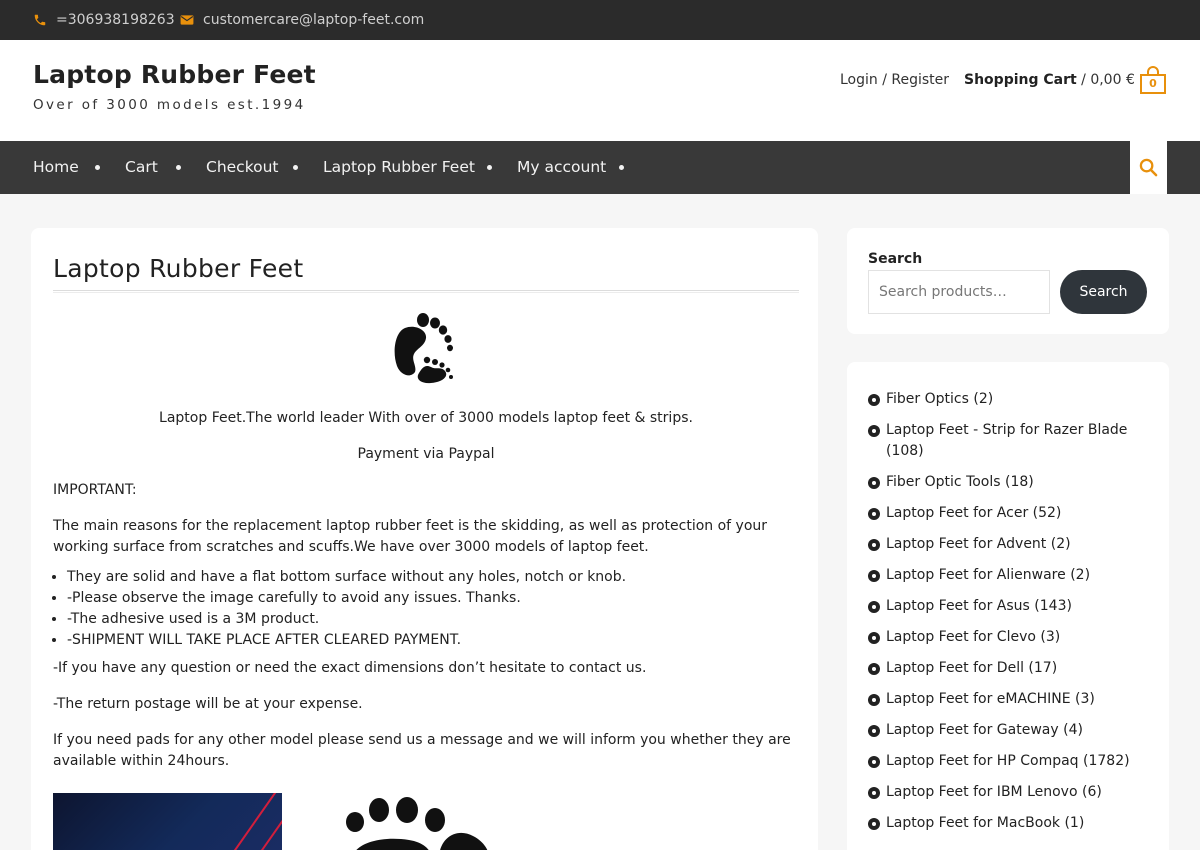 This screenshot has width=1200, height=850. Describe the element at coordinates (1008, 699) in the screenshot. I see `category-item: Laptop Feet for eMACHINE (3)` at that location.